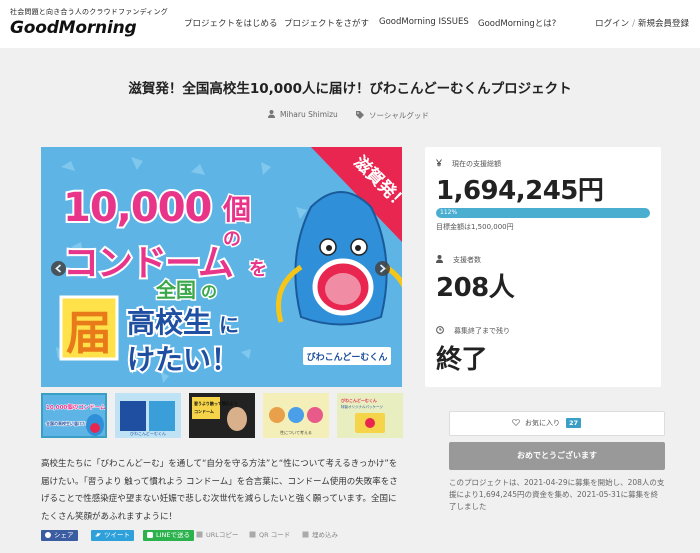  What do you see at coordinates (137, 208) in the screenshot?
I see `hero-count: 10,000` at bounding box center [137, 208].